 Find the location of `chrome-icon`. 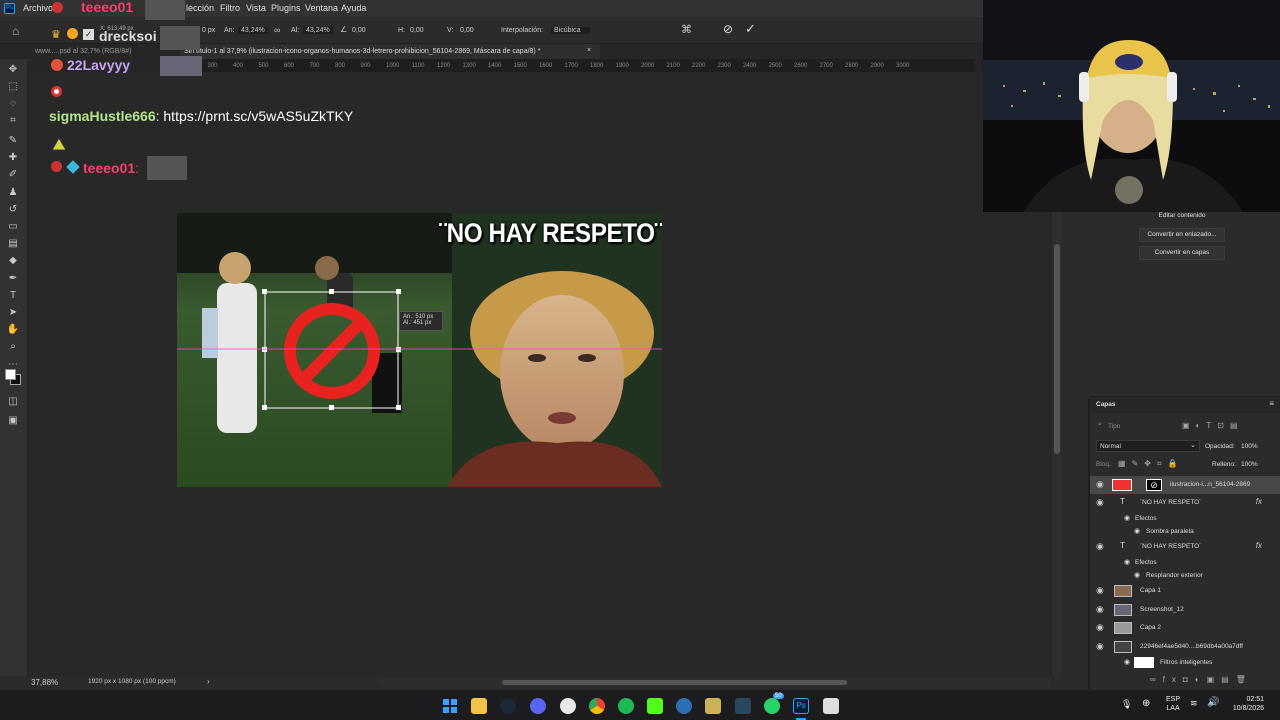

chrome-icon is located at coordinates (597, 706).